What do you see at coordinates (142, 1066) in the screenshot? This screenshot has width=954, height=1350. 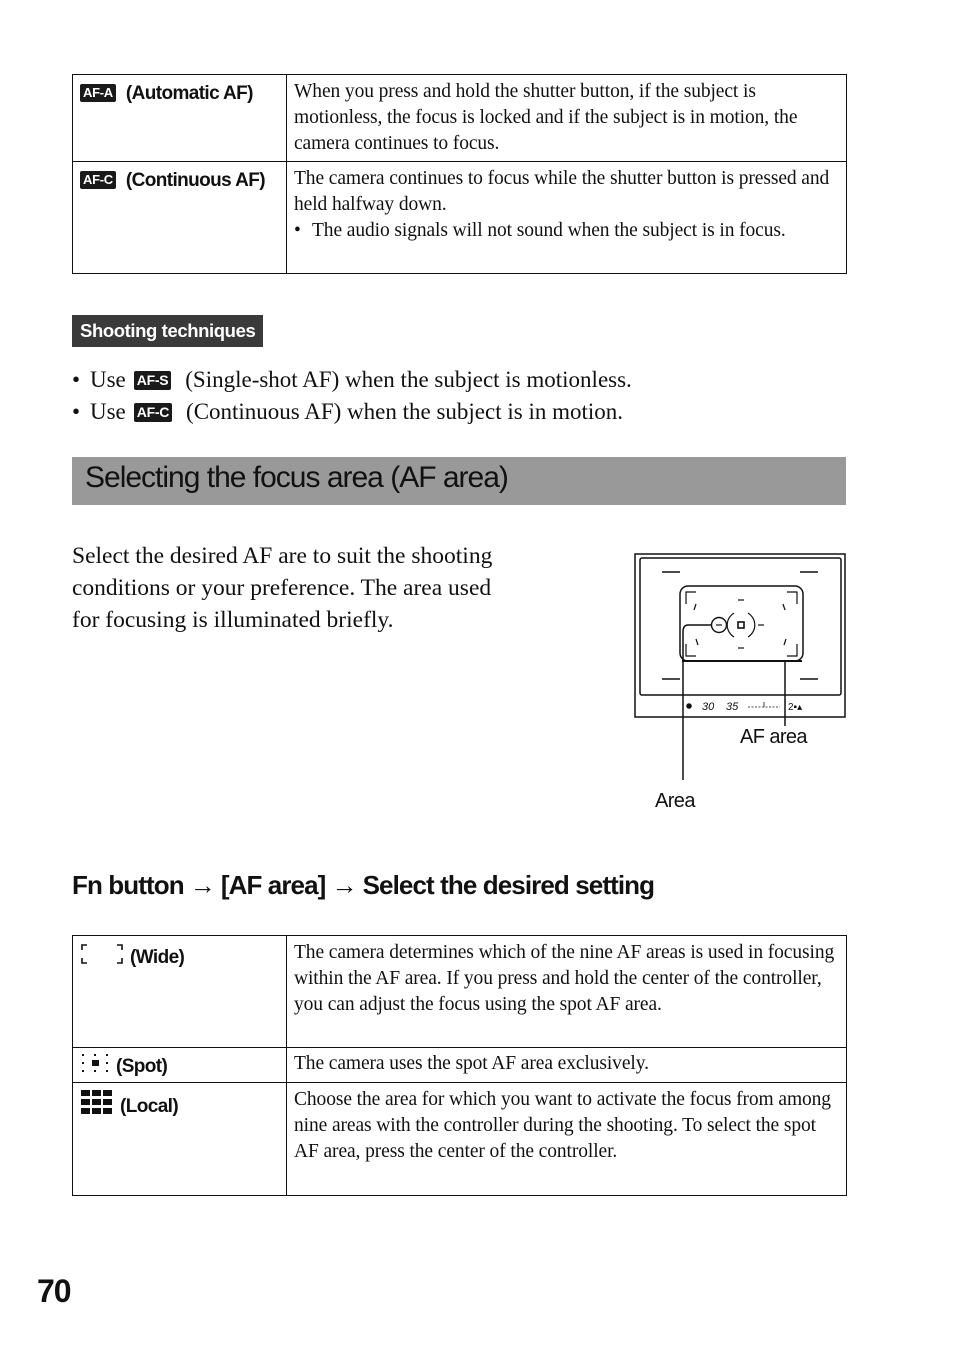 I see `af-area-label: (Spot)` at bounding box center [142, 1066].